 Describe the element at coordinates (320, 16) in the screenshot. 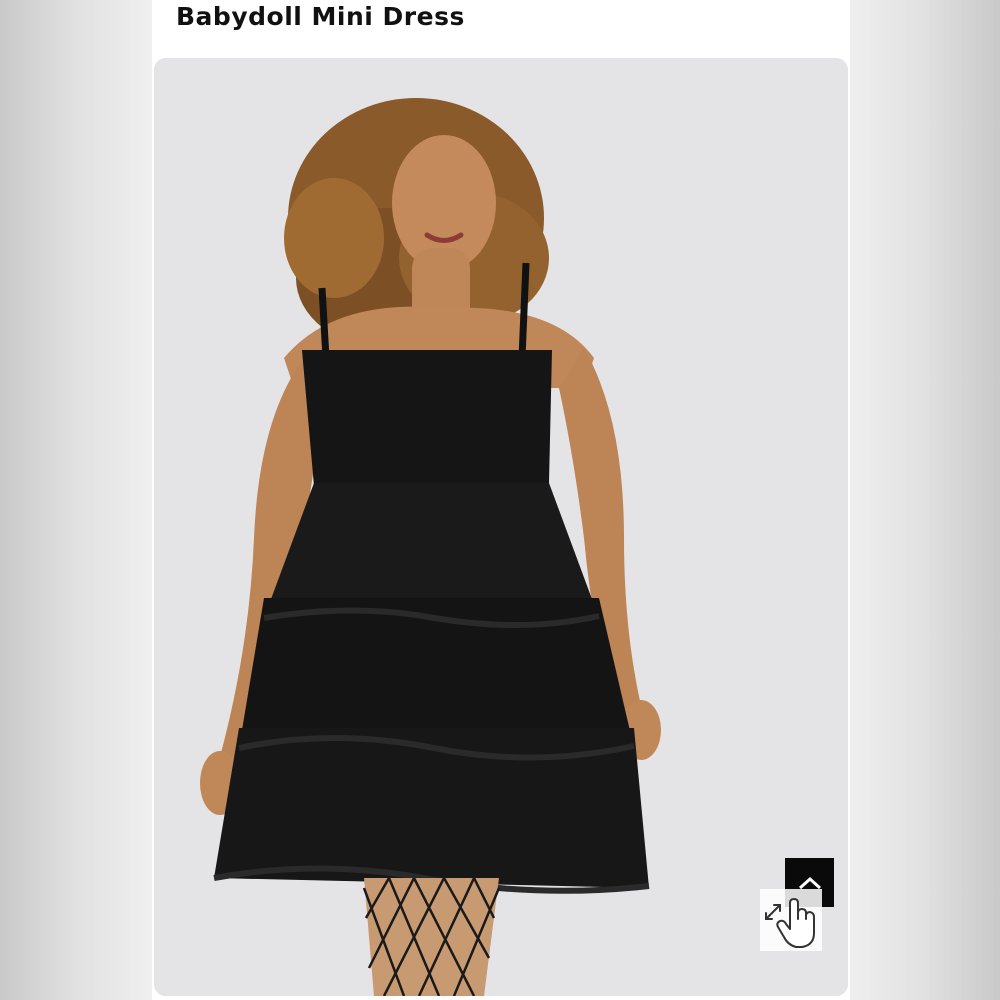

I see `product-title: Babydoll Mini Dress` at that location.